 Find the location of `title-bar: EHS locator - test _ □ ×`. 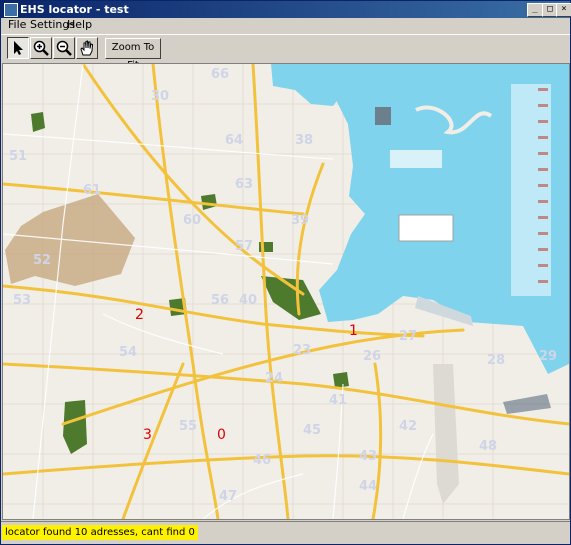

title-bar: EHS locator - test _ □ × is located at coordinates (286, 9).